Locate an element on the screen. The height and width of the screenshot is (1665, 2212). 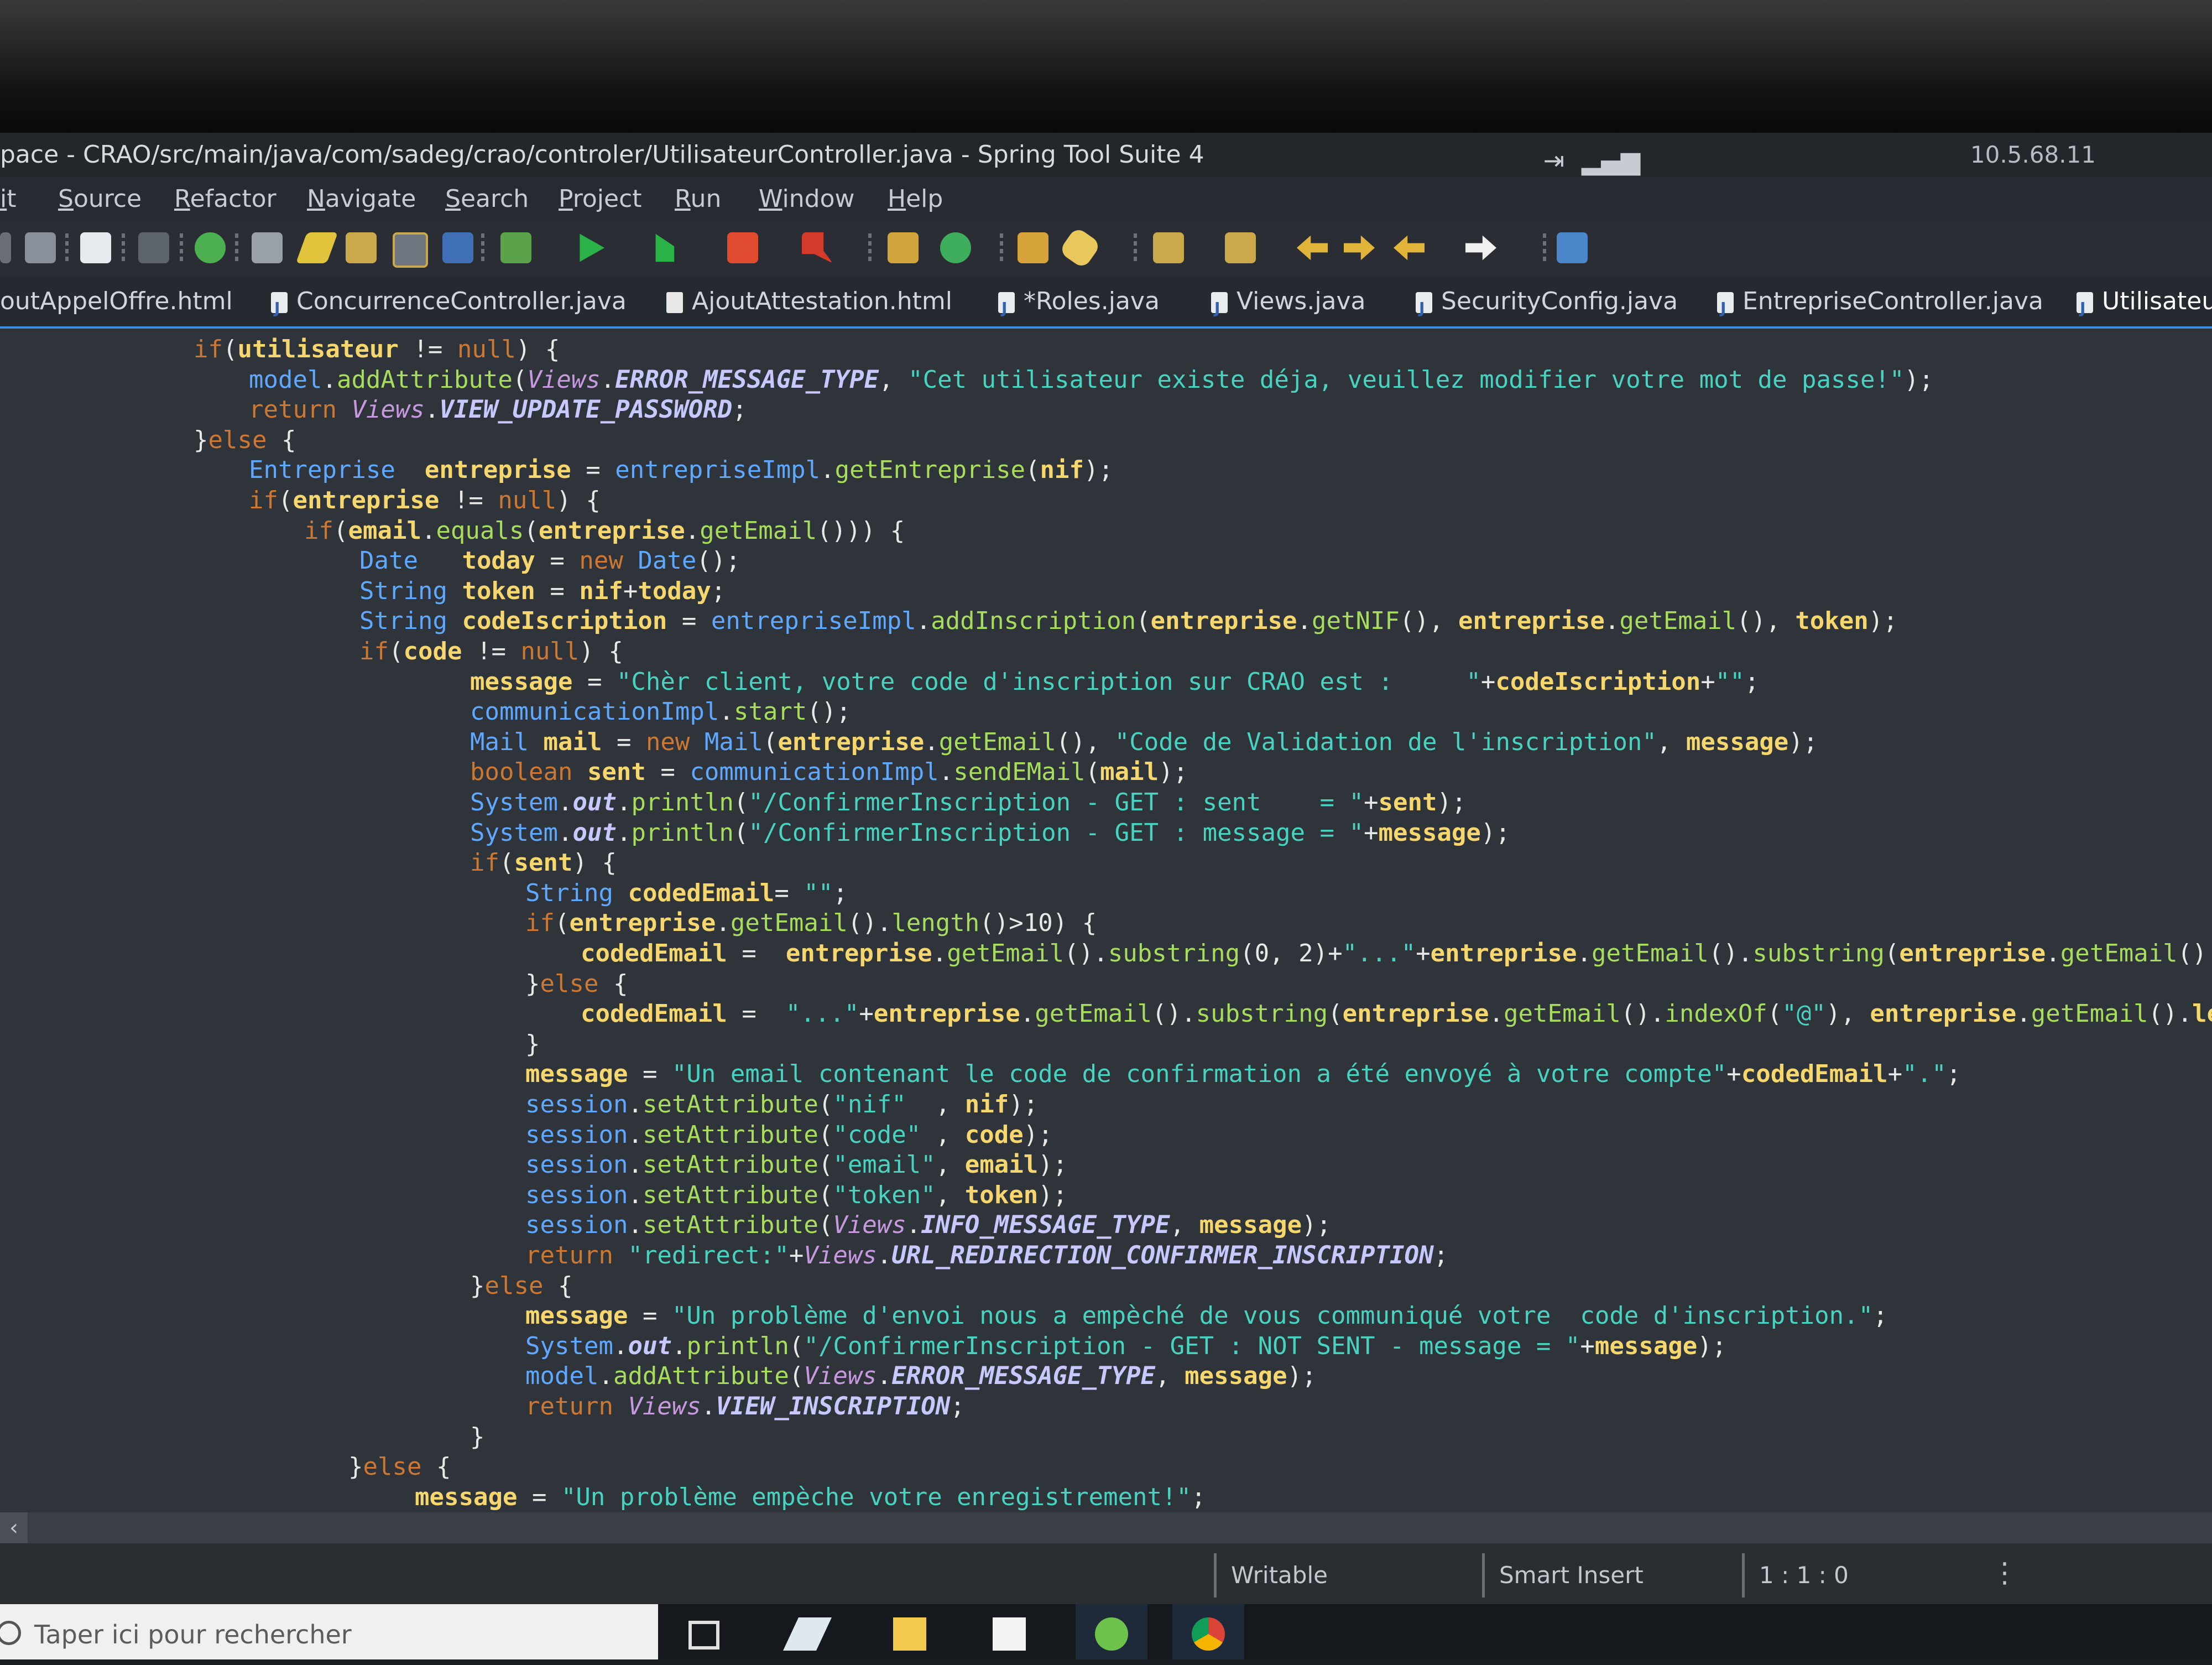
pin-icon: ⇥ is located at coordinates (1554, 156).